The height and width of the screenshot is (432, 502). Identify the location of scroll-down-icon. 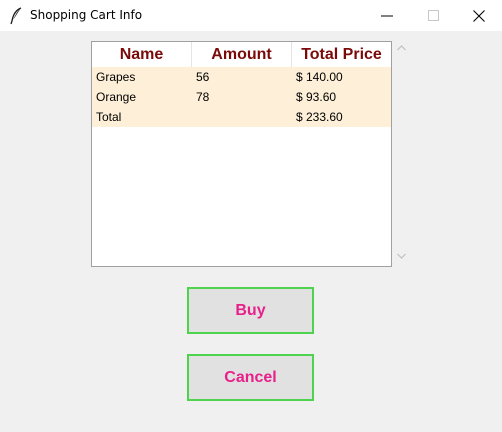
(401, 256).